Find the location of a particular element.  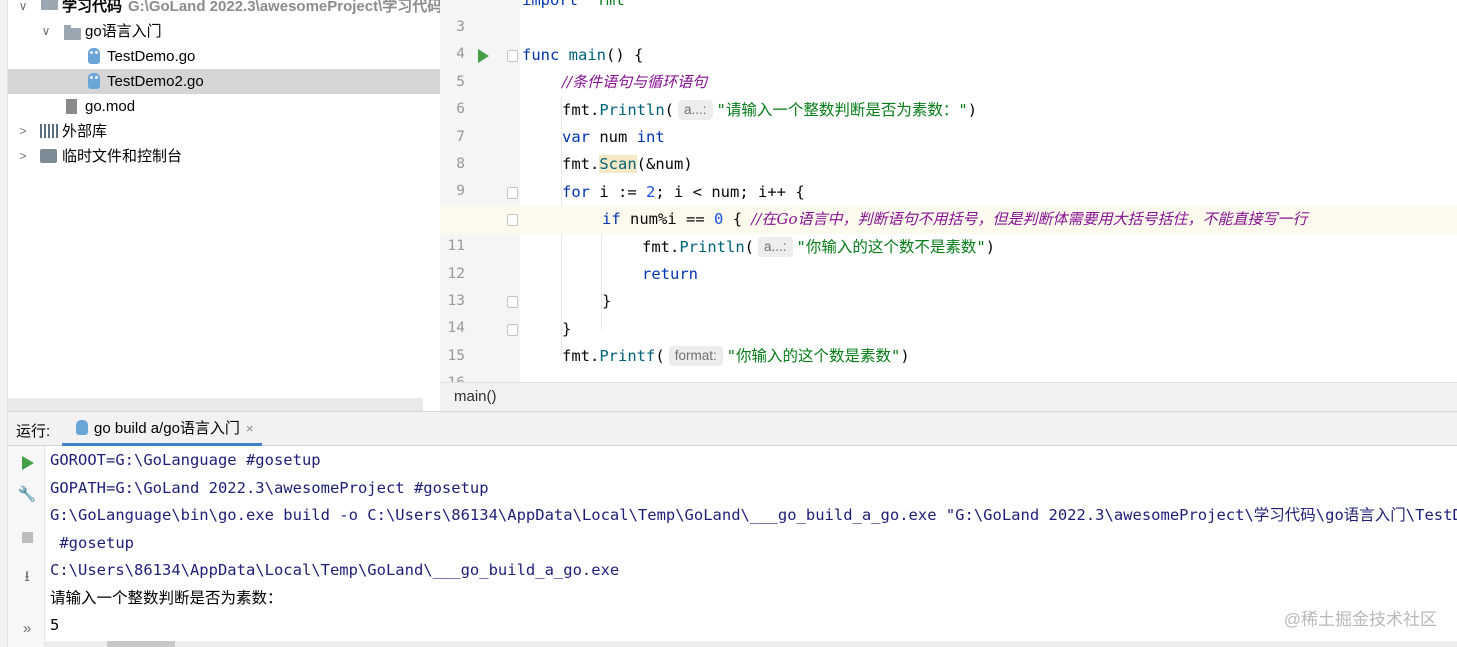

play-icon is located at coordinates (28, 463).